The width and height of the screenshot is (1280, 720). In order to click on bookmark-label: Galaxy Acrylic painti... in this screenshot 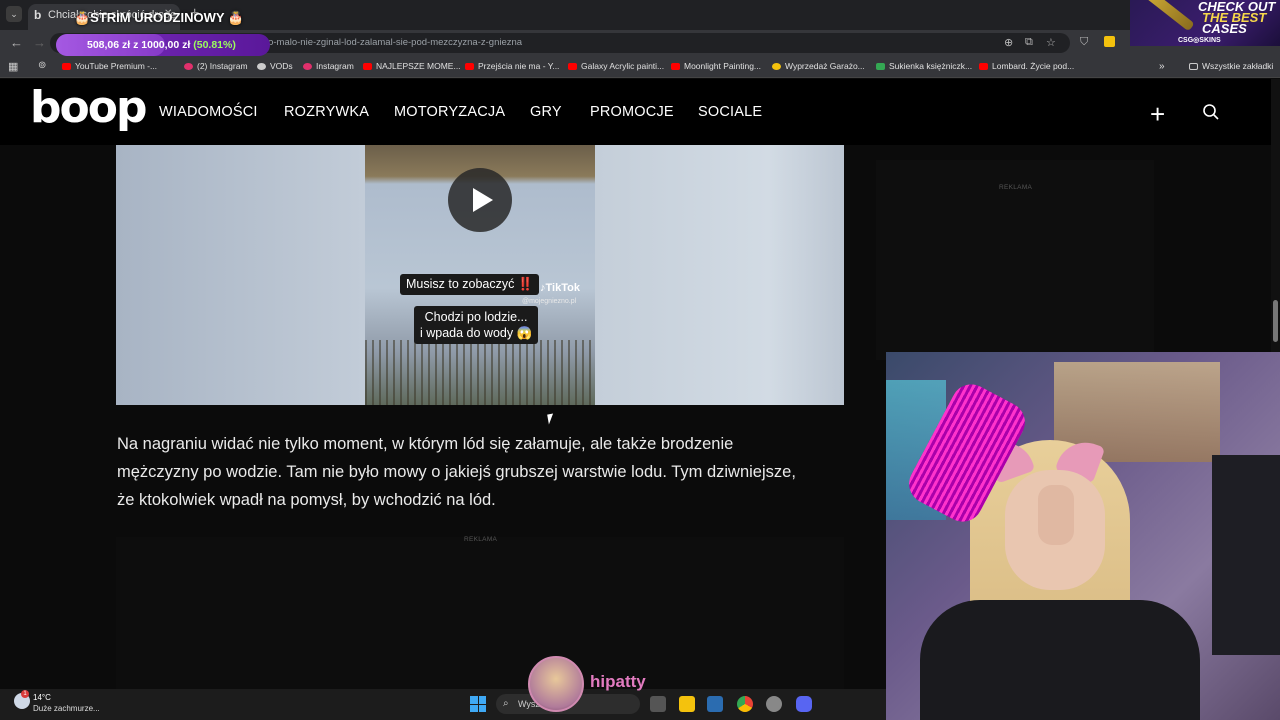, I will do `click(623, 66)`.